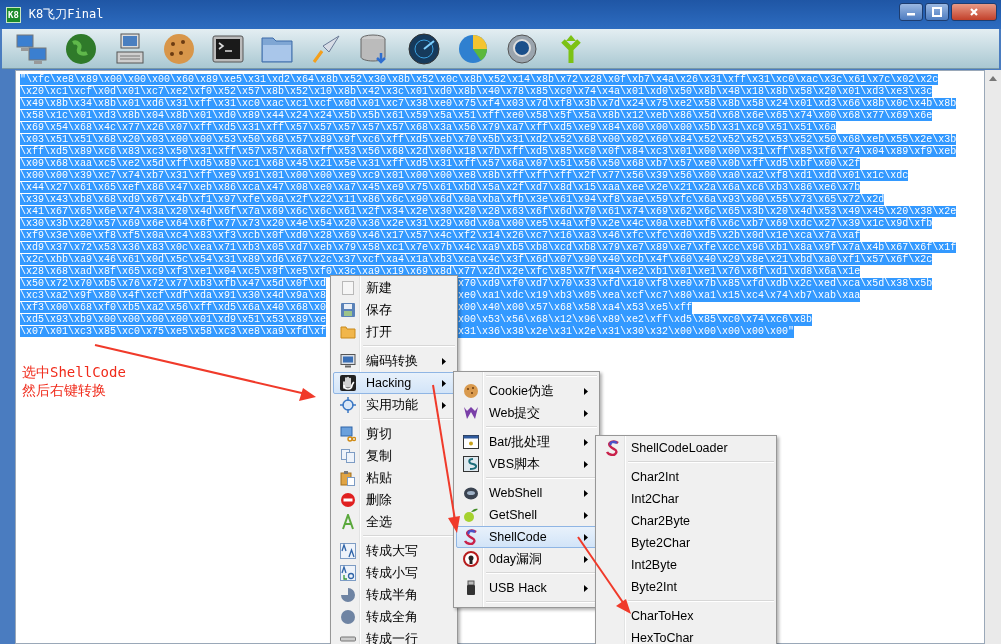 This screenshot has height=644, width=1001. I want to click on menu-item: ShellCodeLoader, so click(686, 448).